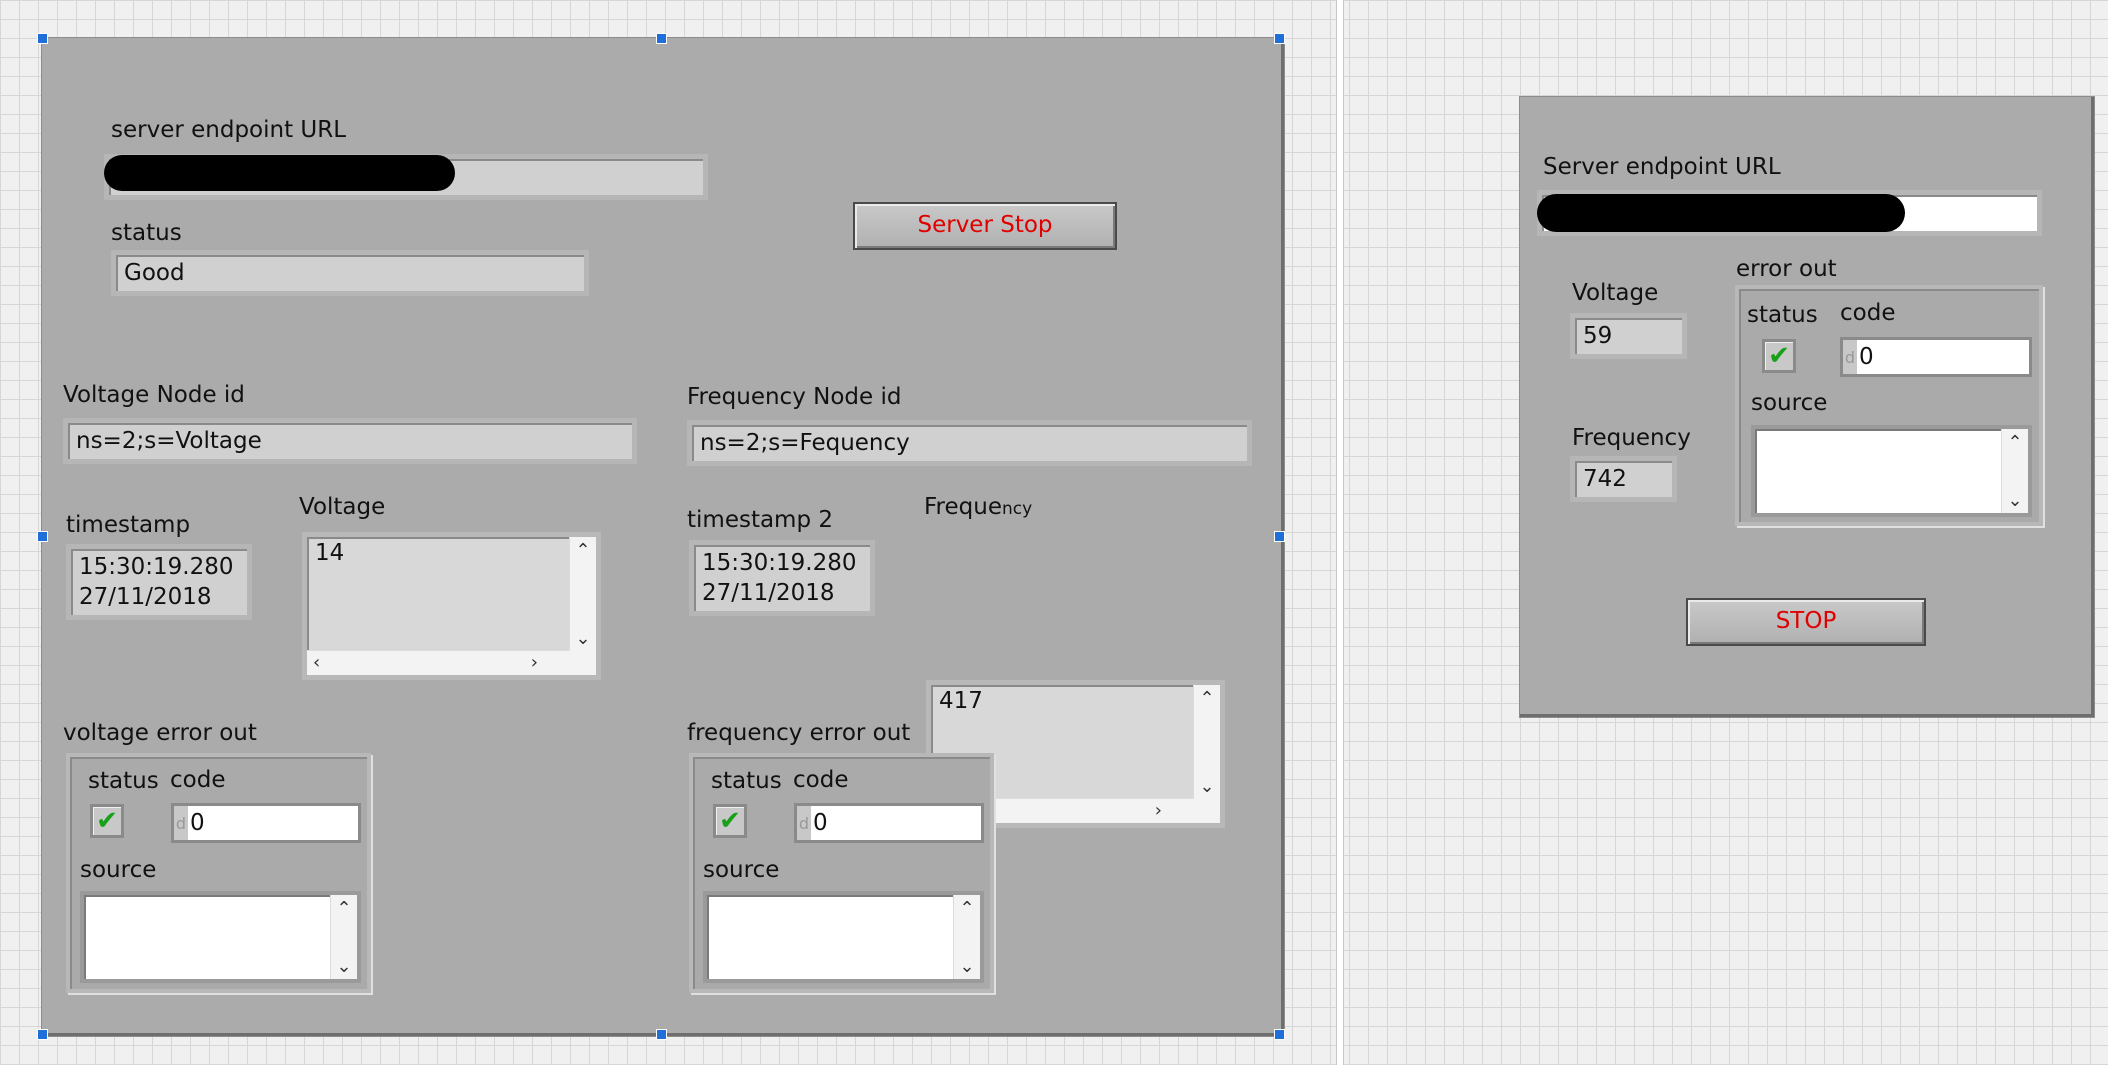 The height and width of the screenshot is (1065, 2108). I want to click on voltage-error-label: voltage error out, so click(160, 733).